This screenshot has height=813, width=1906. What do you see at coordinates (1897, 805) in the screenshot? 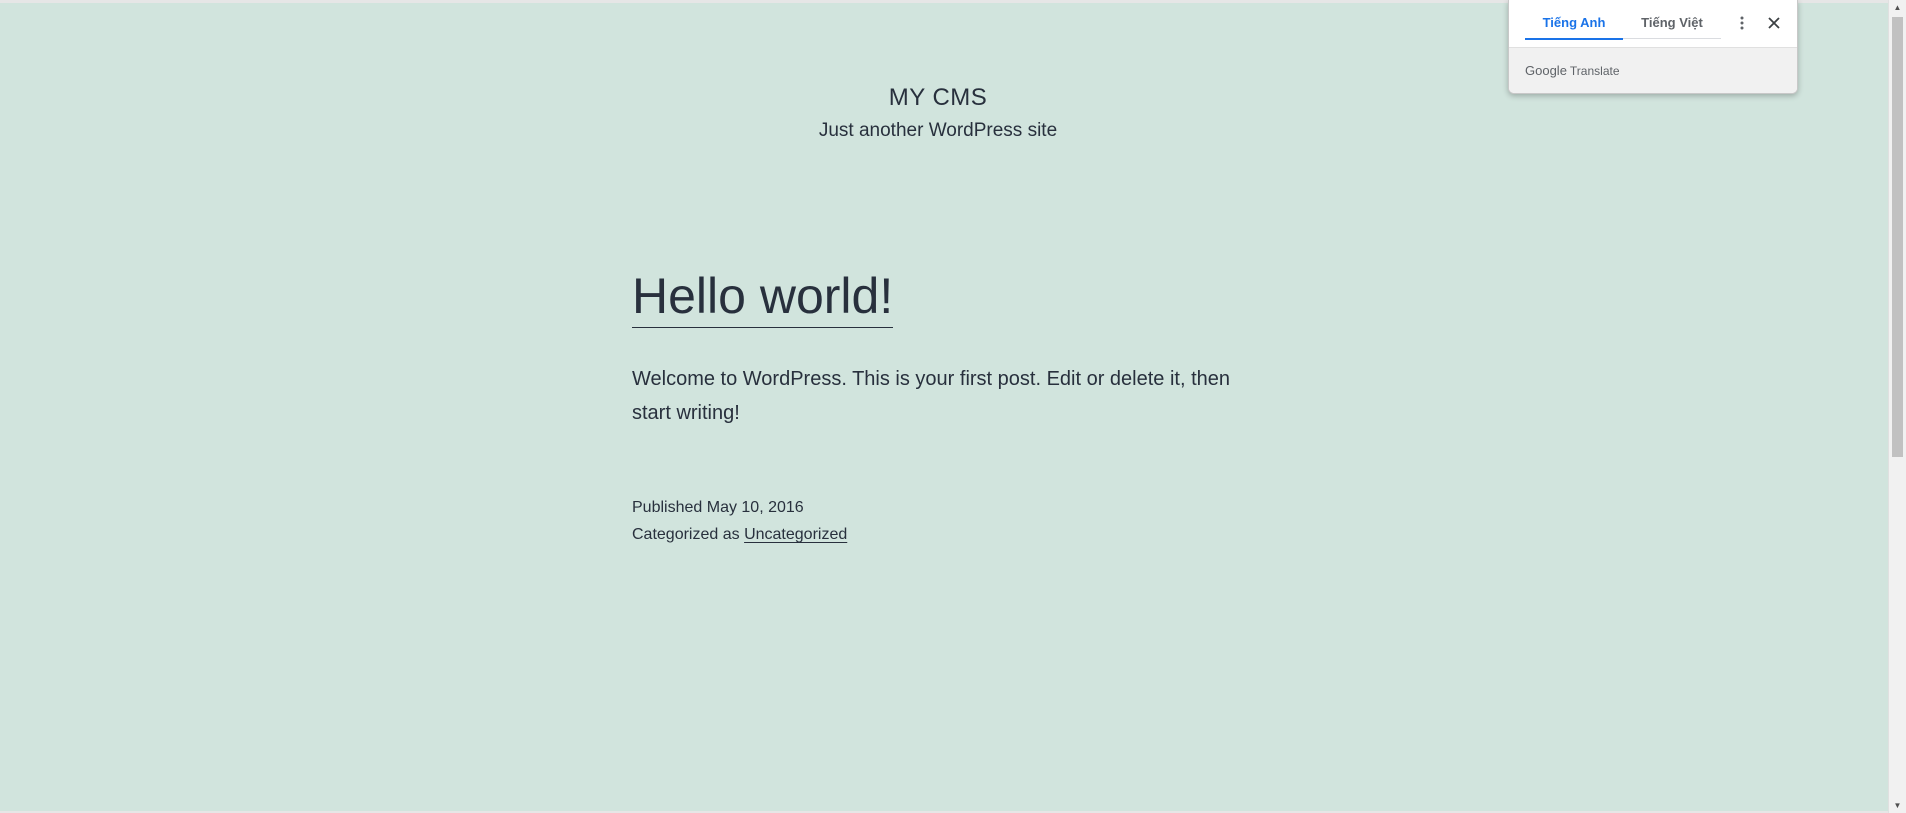
I see `scroll-down-arrow-icon: ▼` at bounding box center [1897, 805].